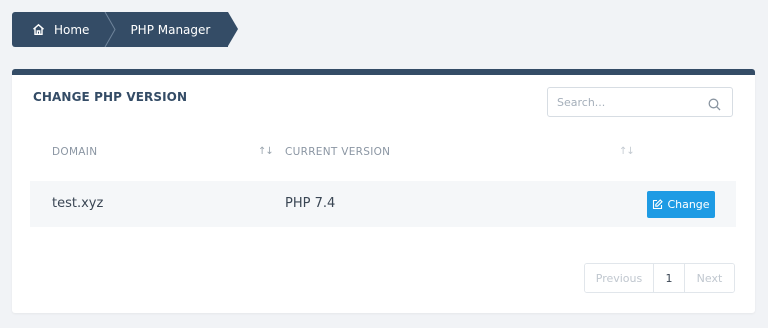  I want to click on pagination-page-1: 1, so click(669, 278).